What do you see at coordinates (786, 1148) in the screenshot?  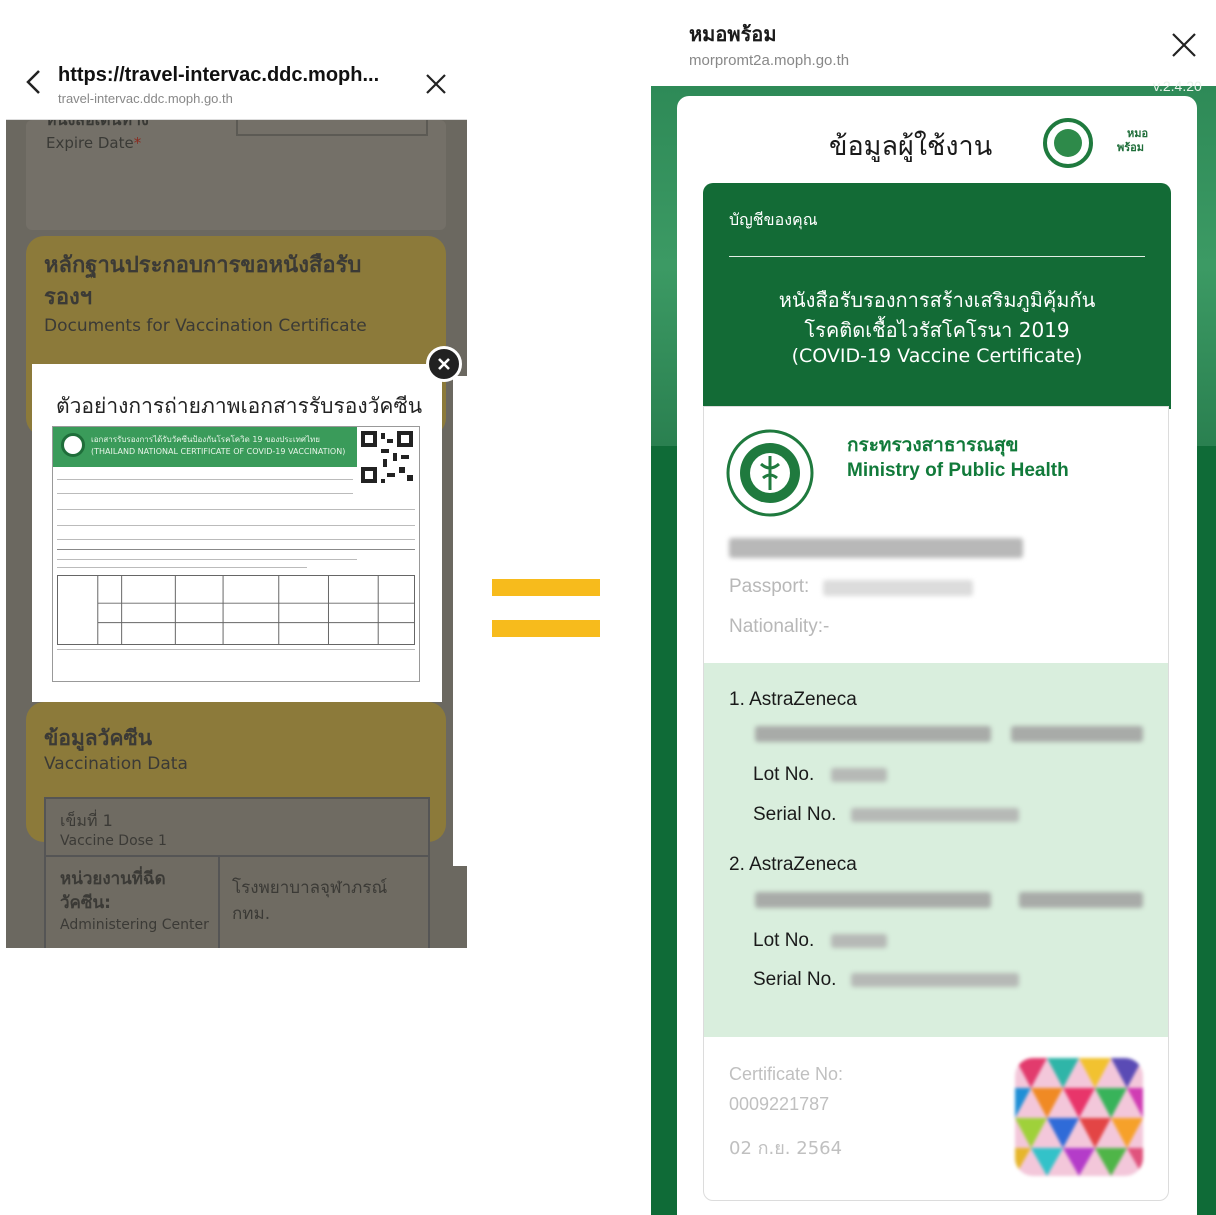 I see `certificate-date: 02 ก.ย. 2564` at bounding box center [786, 1148].